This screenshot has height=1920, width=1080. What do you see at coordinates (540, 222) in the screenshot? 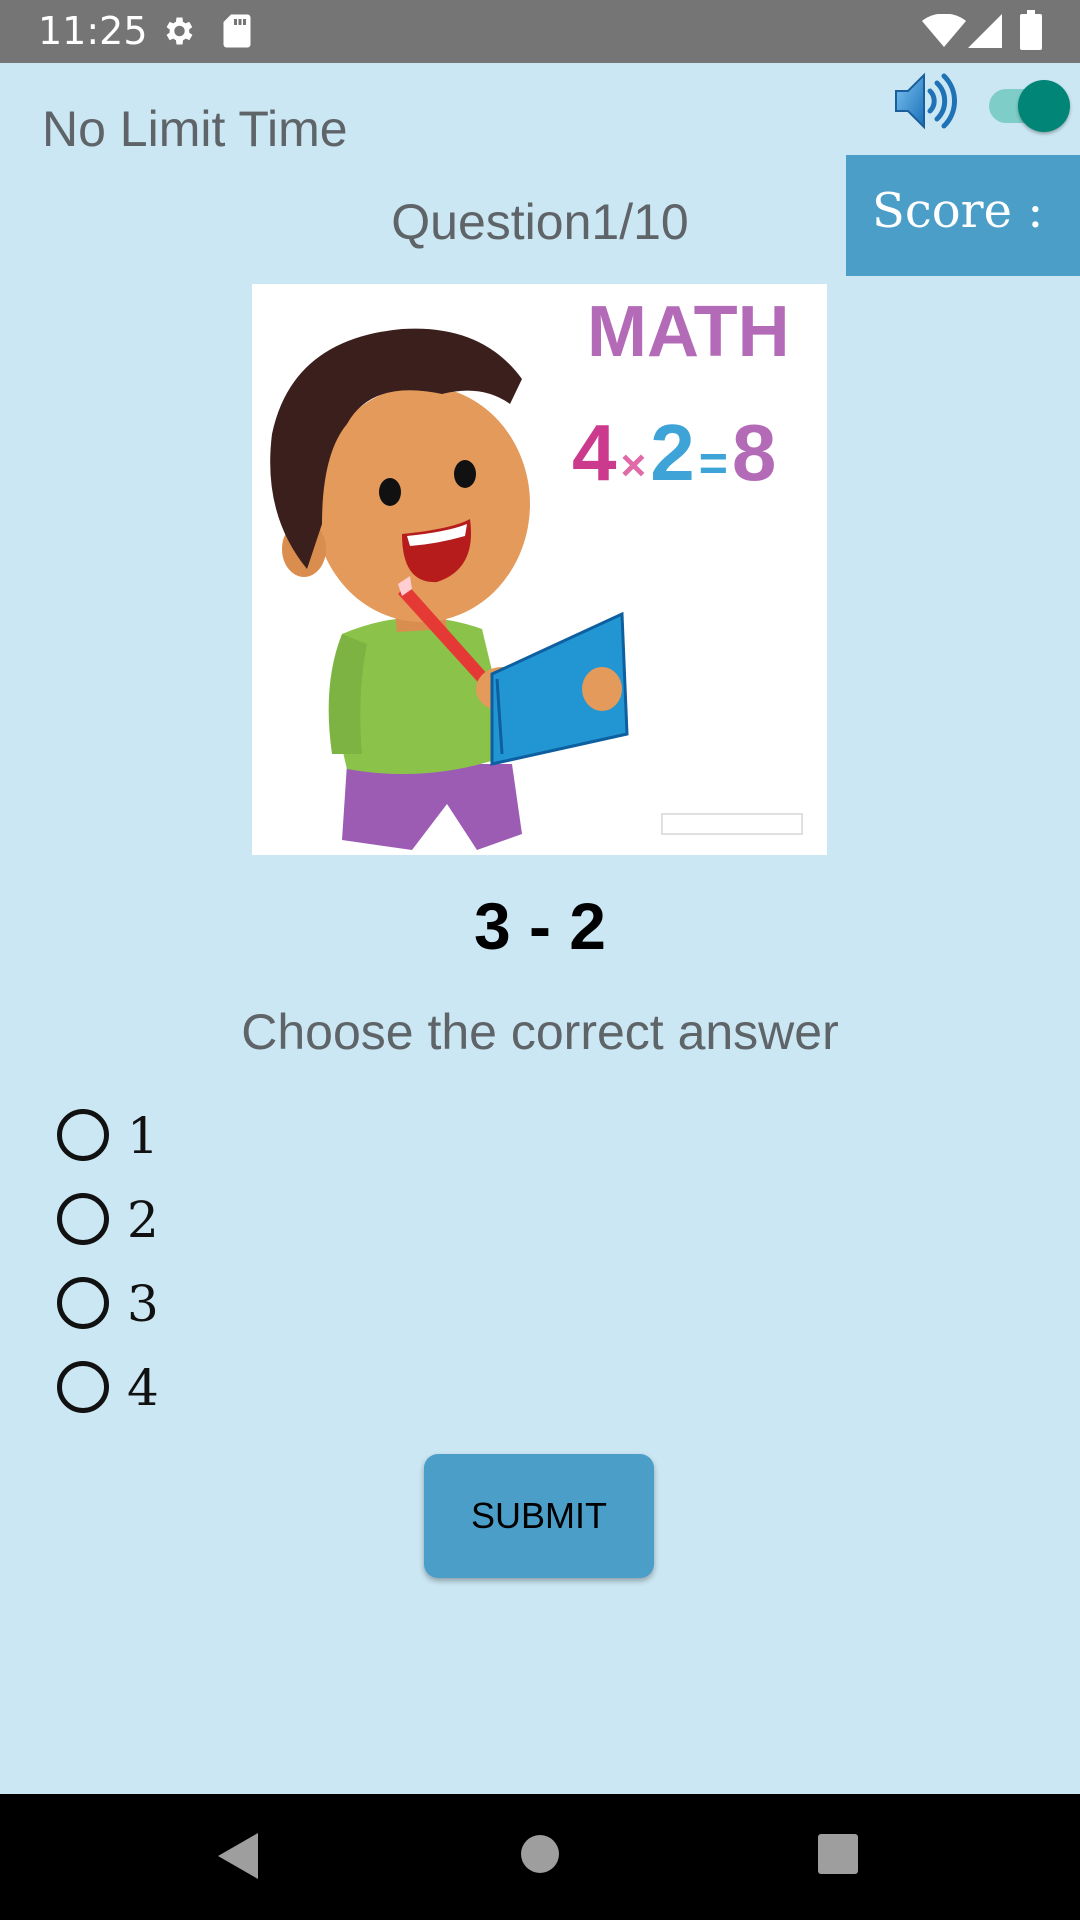
I see `question-counter: Question1/10` at bounding box center [540, 222].